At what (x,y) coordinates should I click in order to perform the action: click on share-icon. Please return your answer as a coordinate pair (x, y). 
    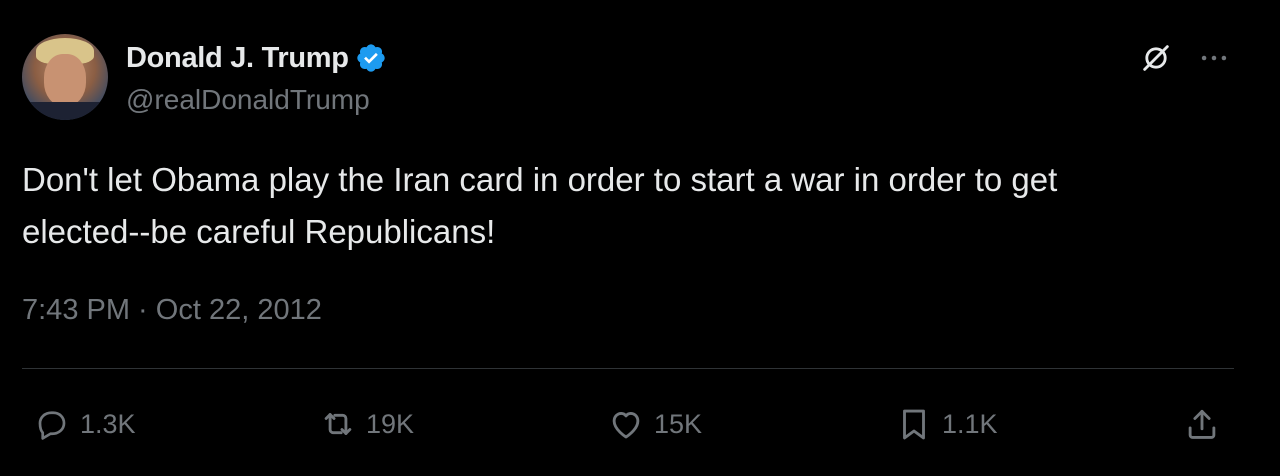
    Looking at the image, I should click on (1202, 424).